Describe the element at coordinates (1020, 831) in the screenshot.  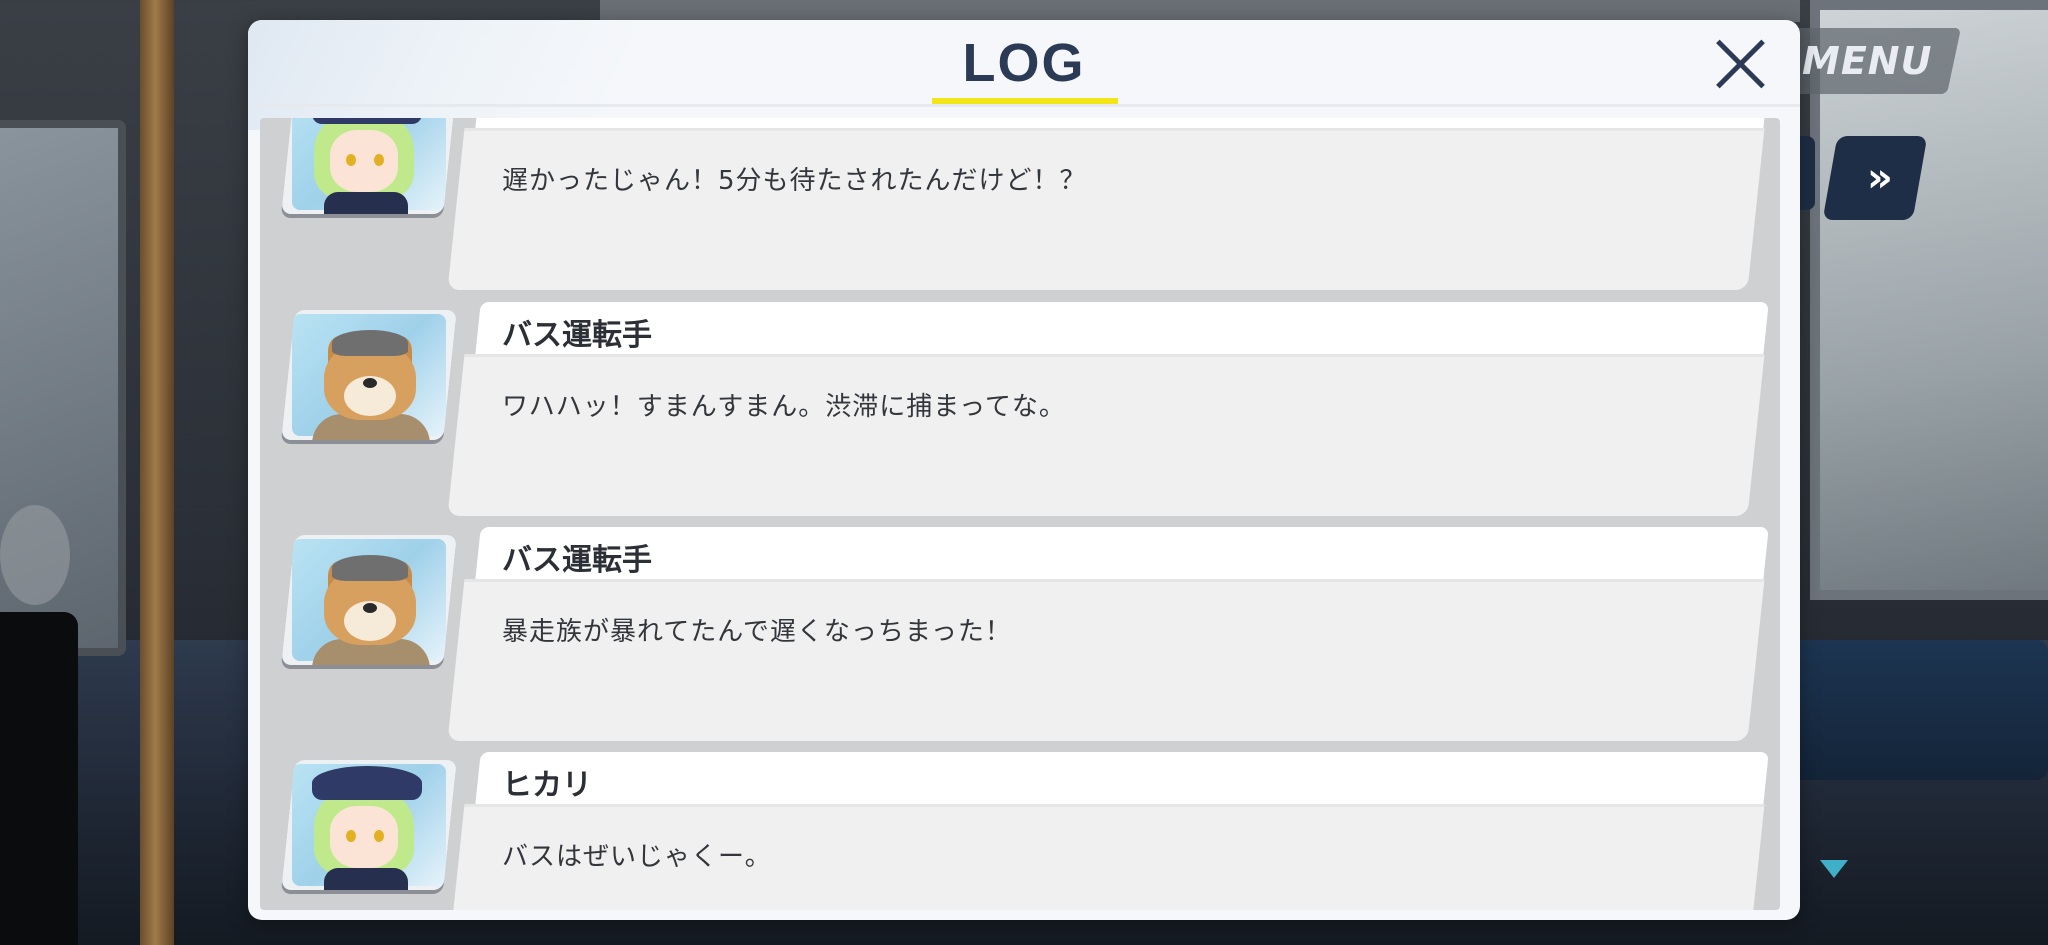
I see `log-entry: ヒカリ バスはぜいじゃくー。` at that location.